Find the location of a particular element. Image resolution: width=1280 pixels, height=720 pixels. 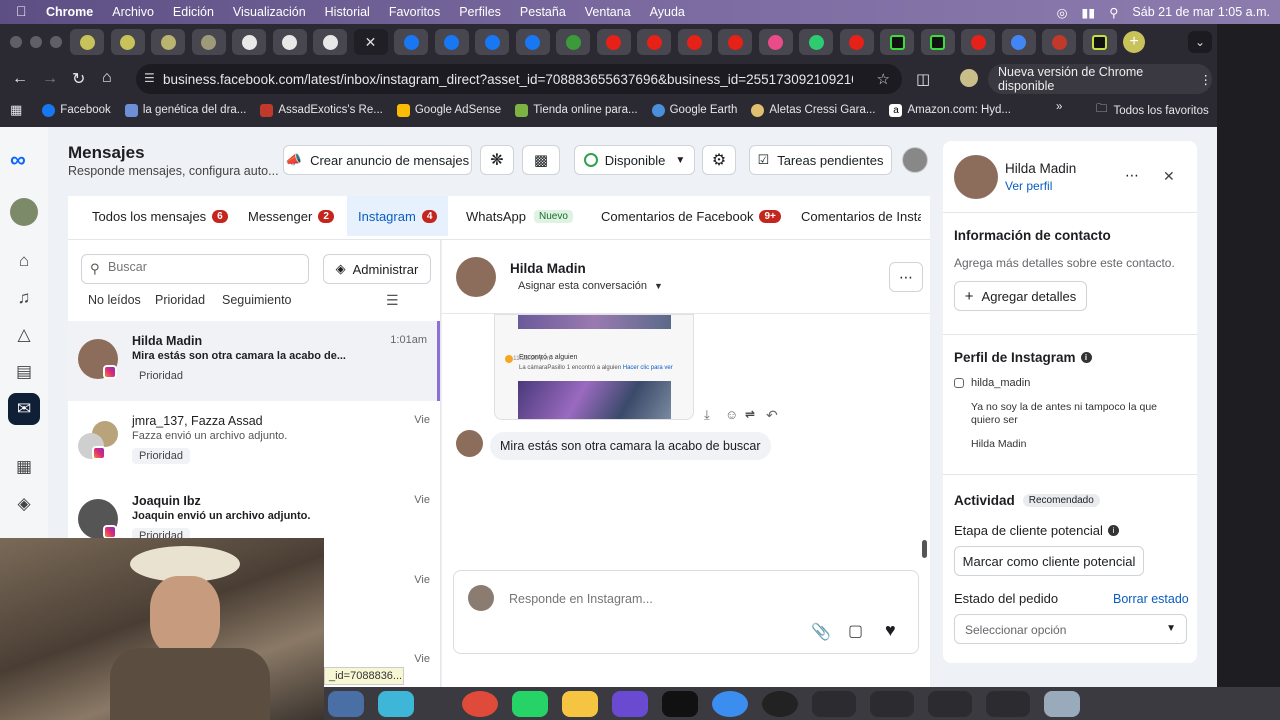

bookmarks-overflow-icon: » is located at coordinates (1059, 107).